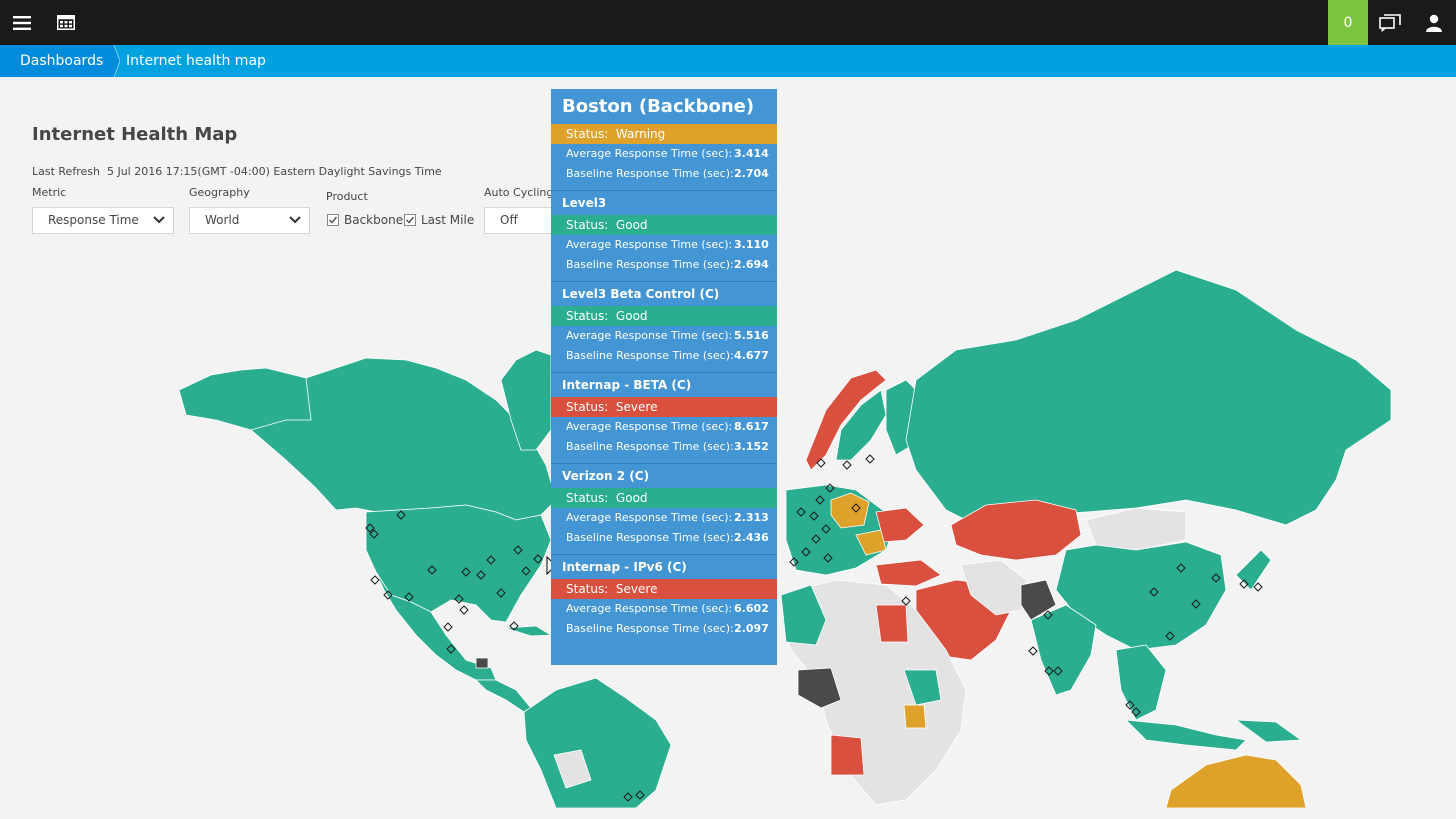 The height and width of the screenshot is (819, 1456). I want to click on avg-value: 5.516, so click(751, 335).